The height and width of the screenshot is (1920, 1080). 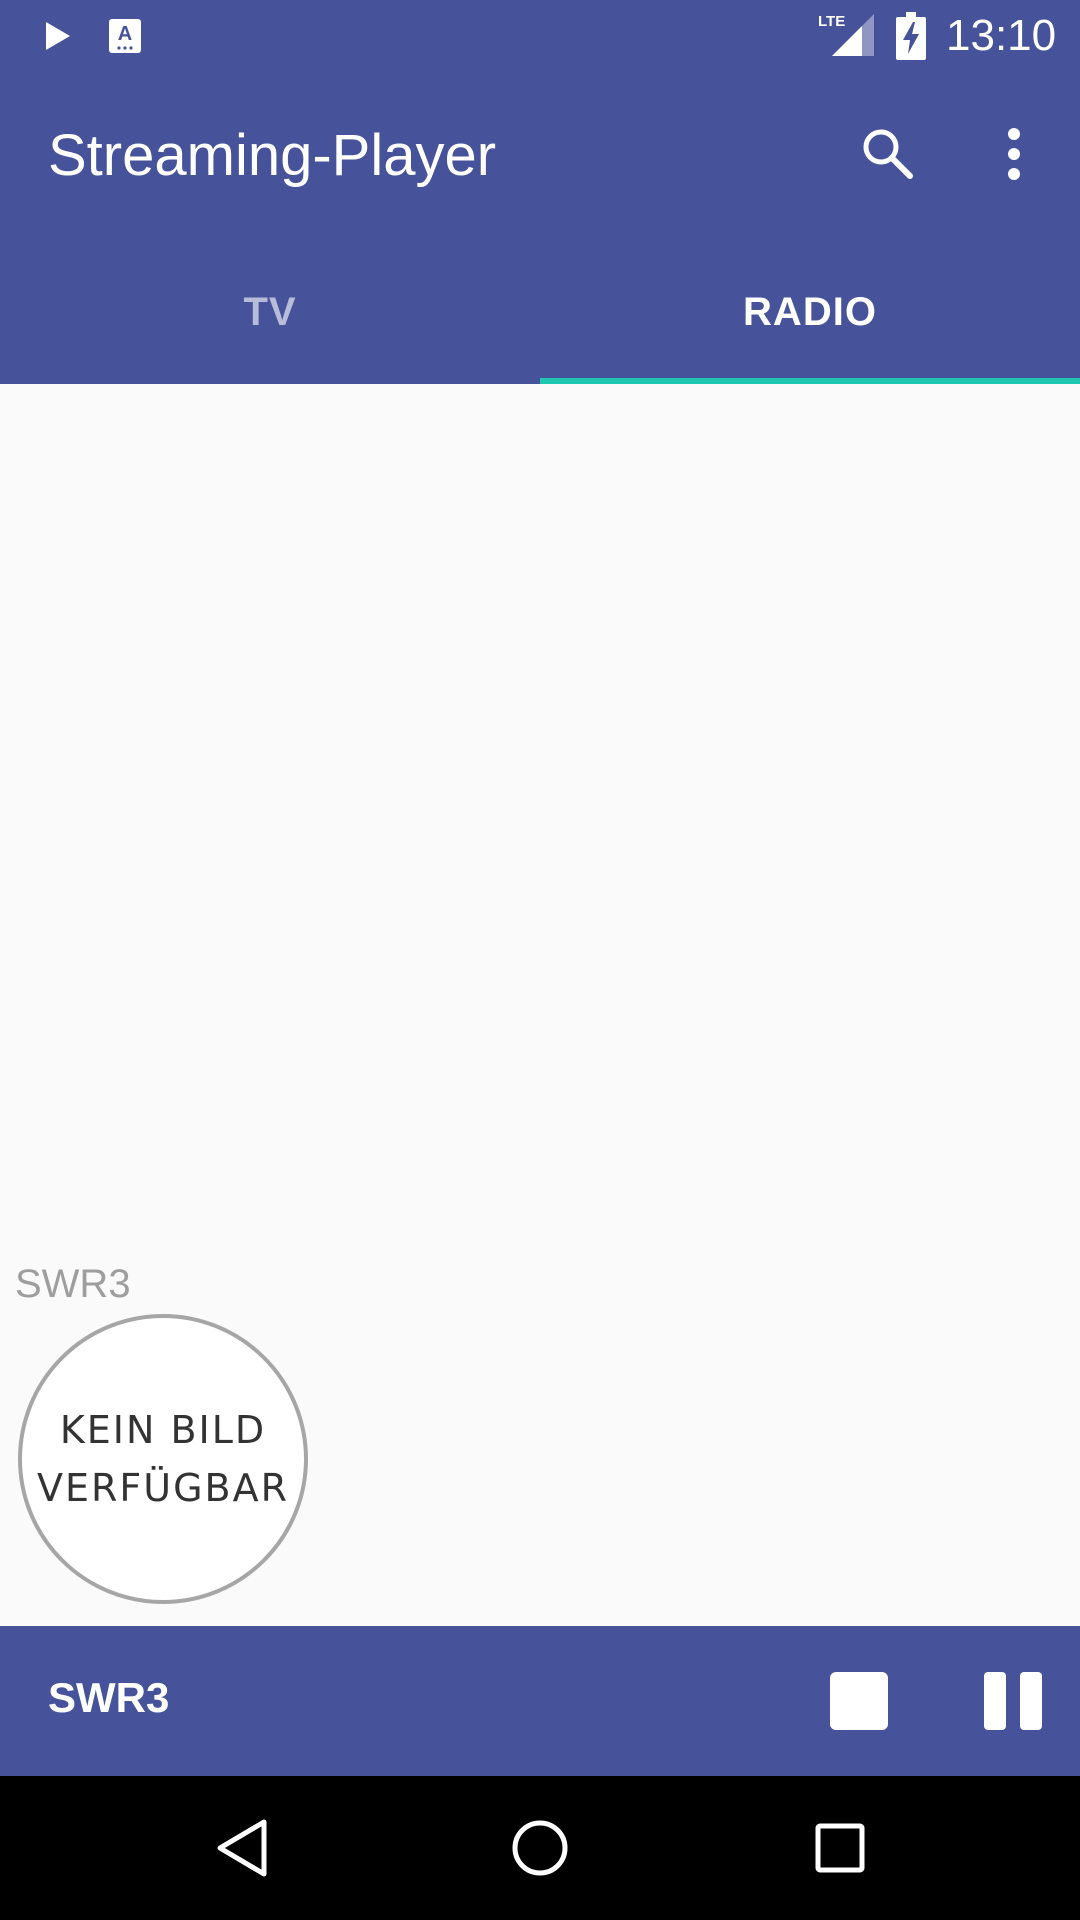 I want to click on system-nav-bar, so click(x=540, y=1848).